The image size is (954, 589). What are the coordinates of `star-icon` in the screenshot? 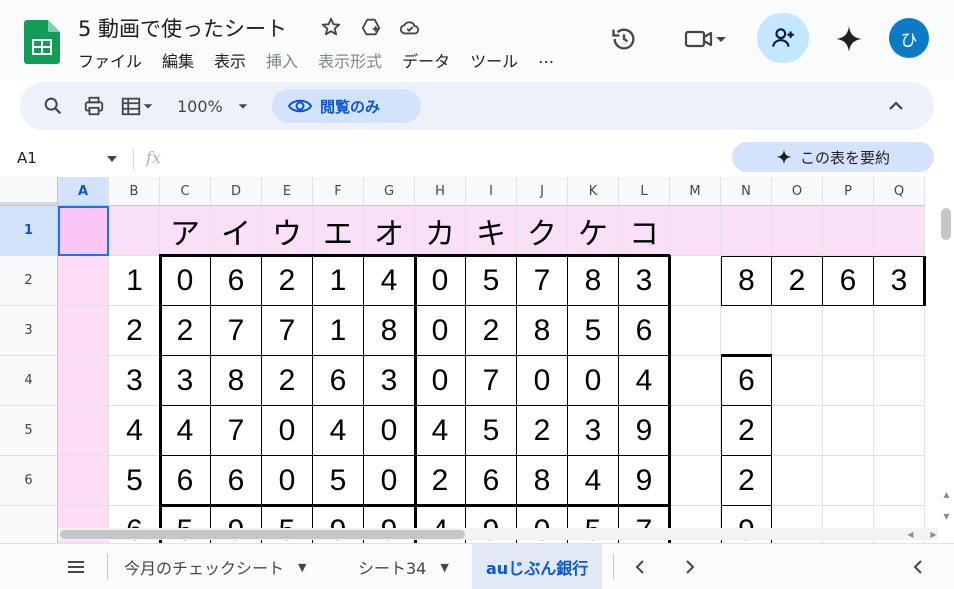 It's located at (331, 27).